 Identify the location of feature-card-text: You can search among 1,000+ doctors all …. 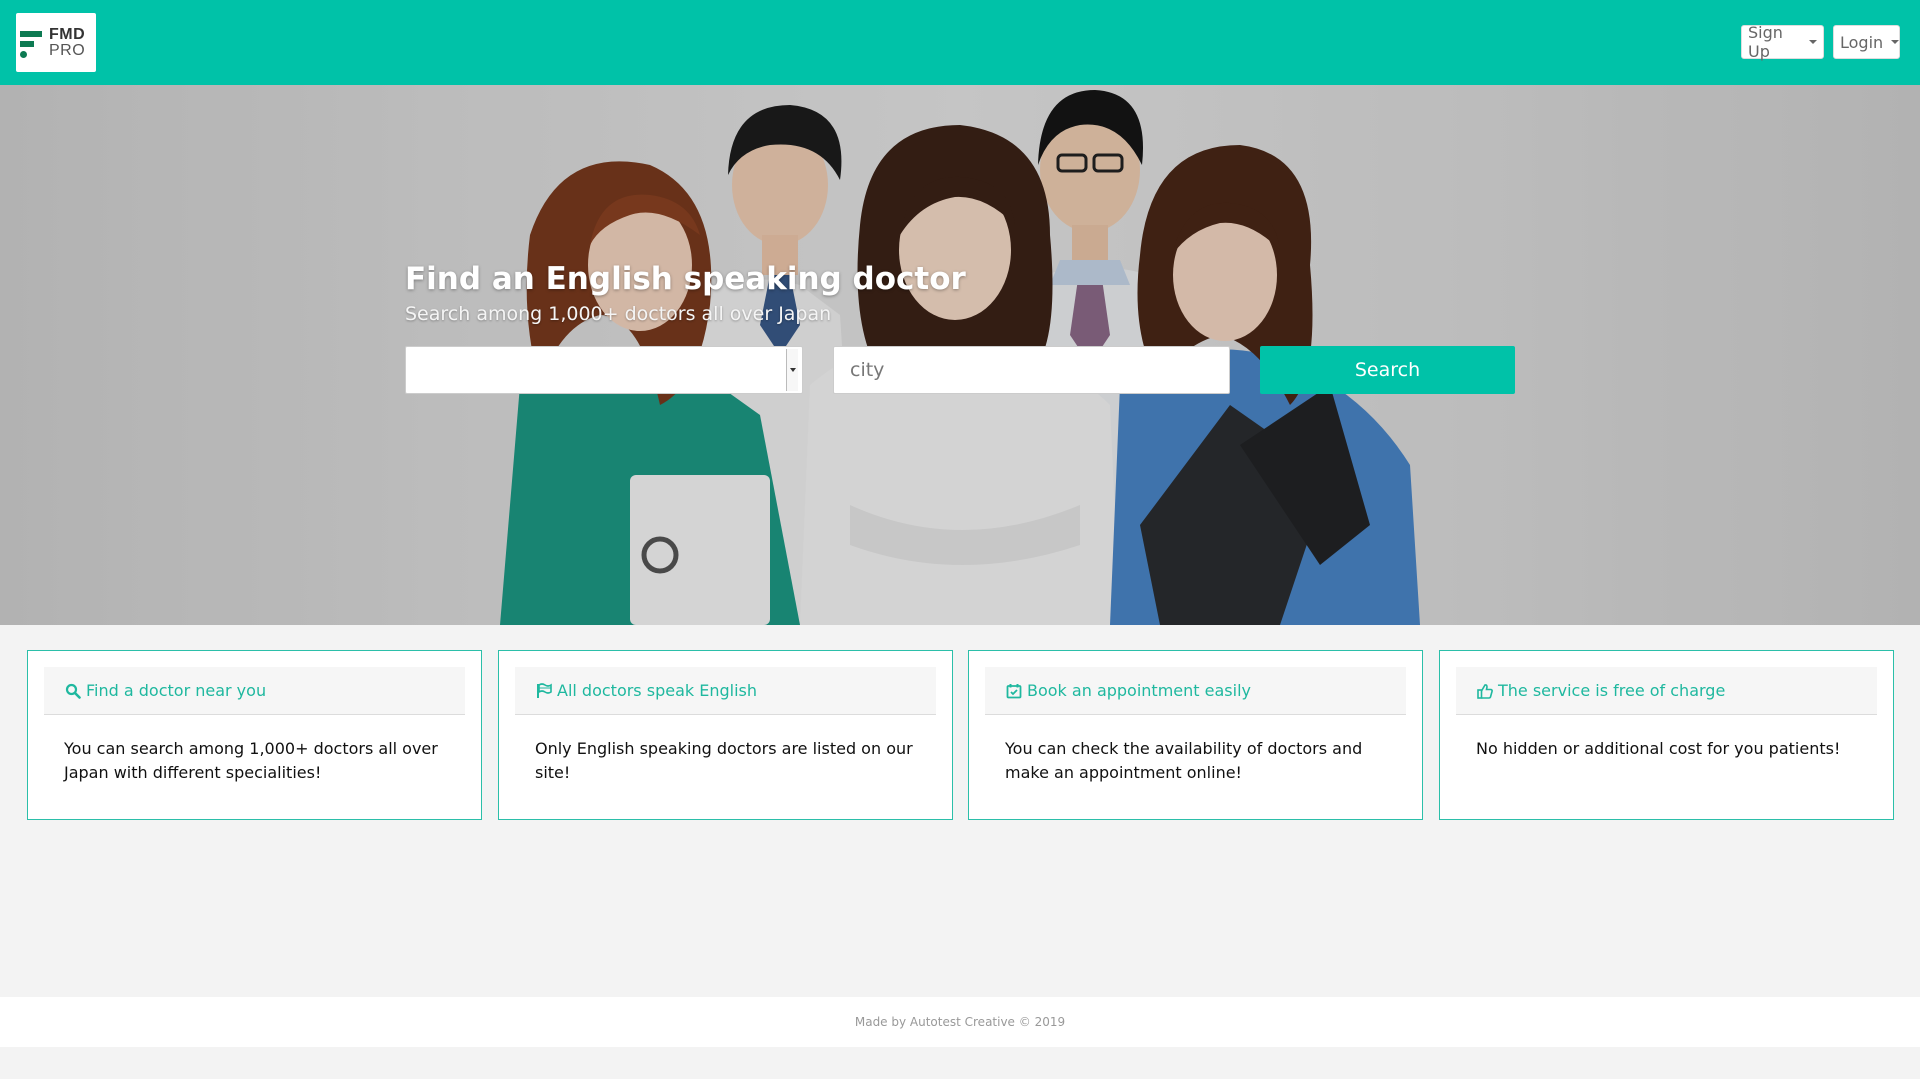
(251, 760).